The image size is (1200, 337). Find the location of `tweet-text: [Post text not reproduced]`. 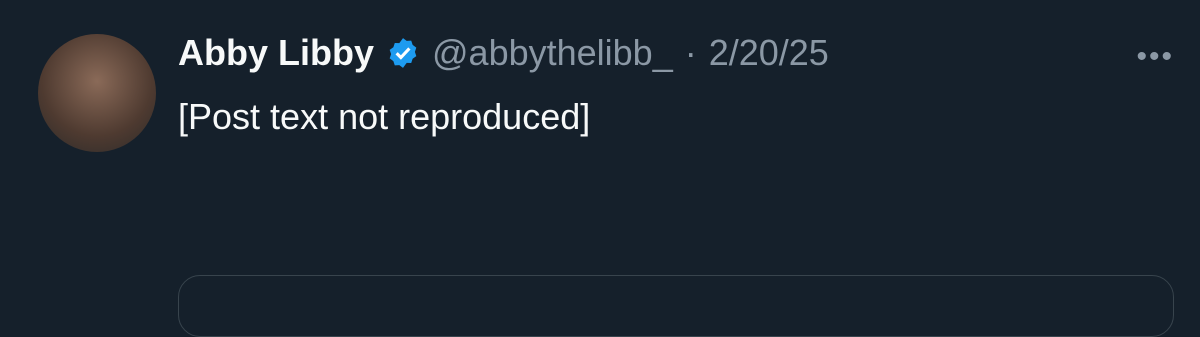

tweet-text: [Post text not reproduced] is located at coordinates (384, 116).